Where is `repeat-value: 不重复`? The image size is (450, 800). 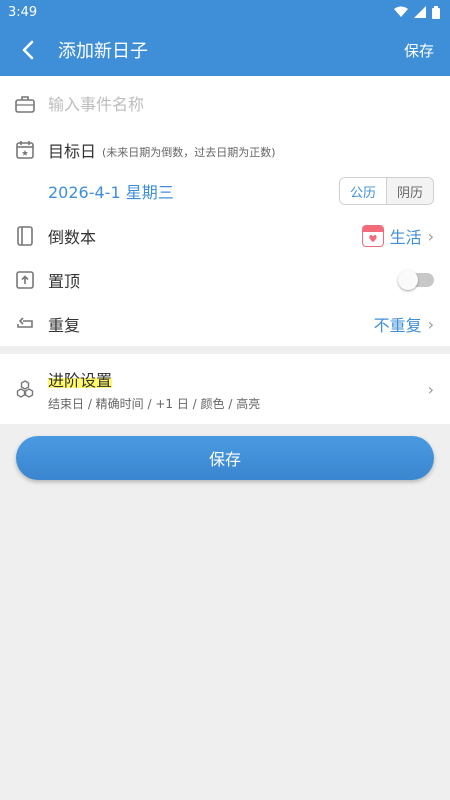
repeat-value: 不重复 is located at coordinates (397, 325).